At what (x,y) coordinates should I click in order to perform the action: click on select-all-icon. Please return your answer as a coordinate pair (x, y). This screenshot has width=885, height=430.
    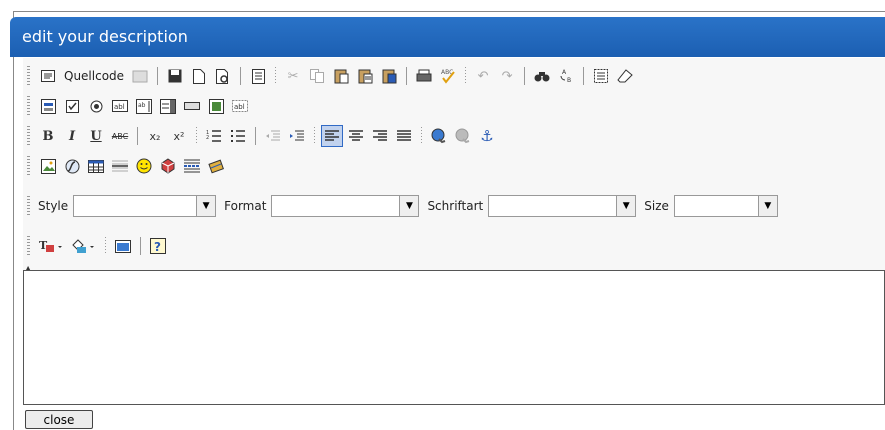
    Looking at the image, I should click on (601, 76).